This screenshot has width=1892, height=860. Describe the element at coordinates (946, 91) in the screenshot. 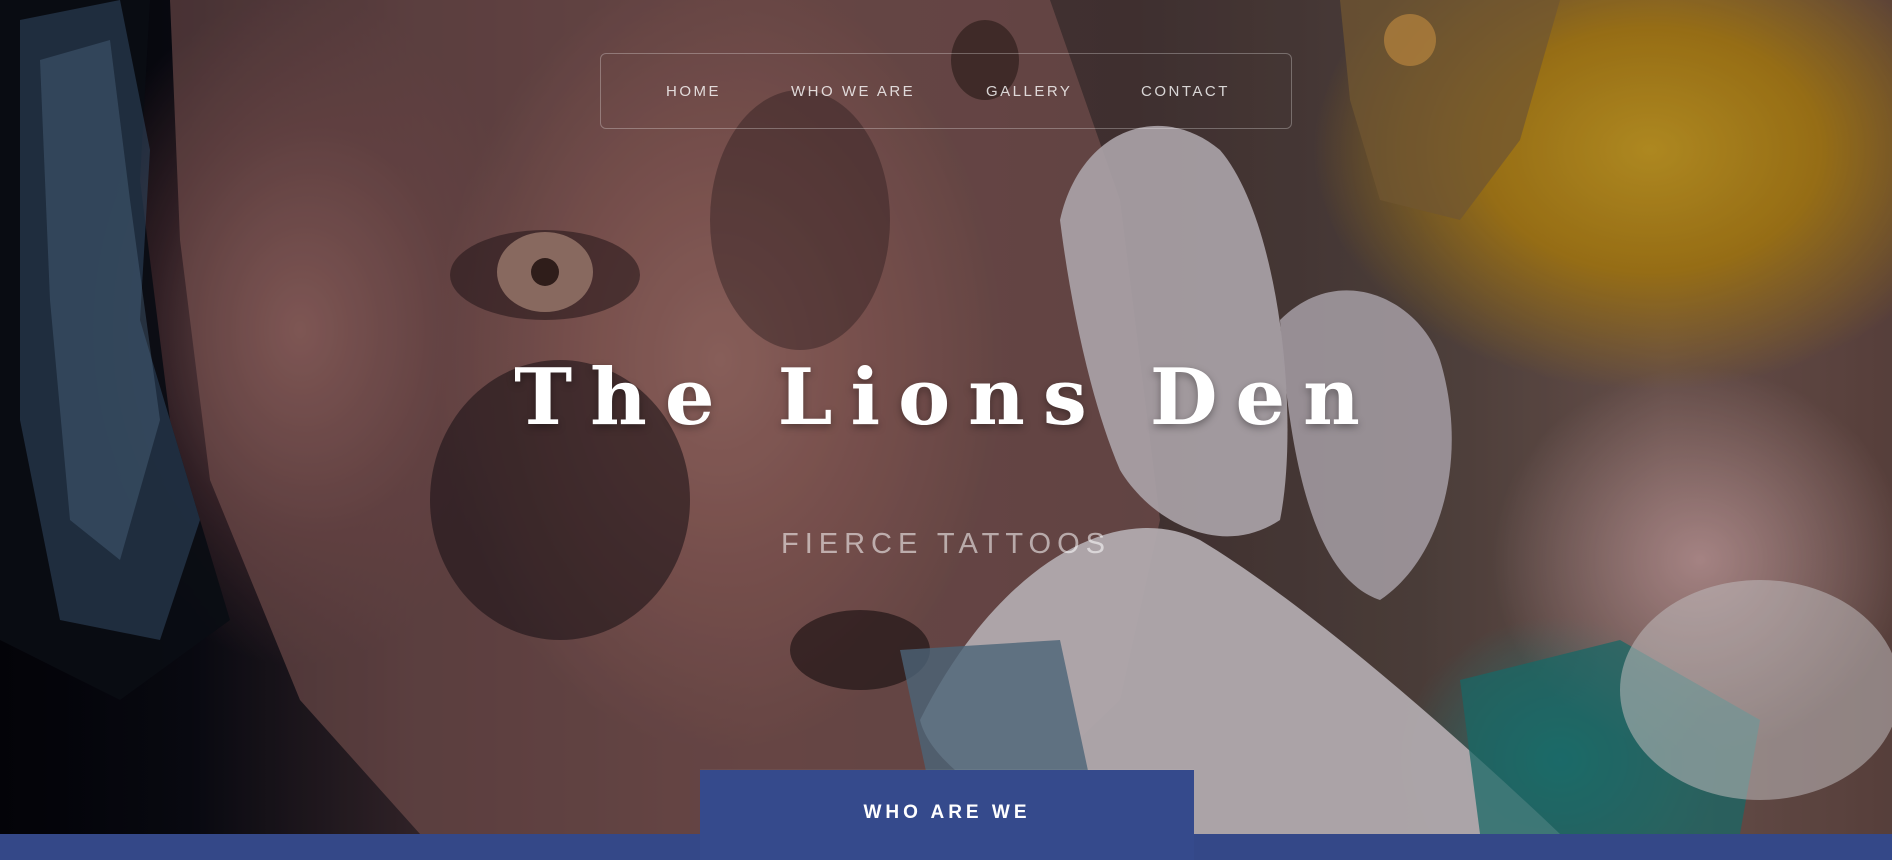

I see `main-nav: HOME WHO WE ARE GALLERY CONTACT` at that location.